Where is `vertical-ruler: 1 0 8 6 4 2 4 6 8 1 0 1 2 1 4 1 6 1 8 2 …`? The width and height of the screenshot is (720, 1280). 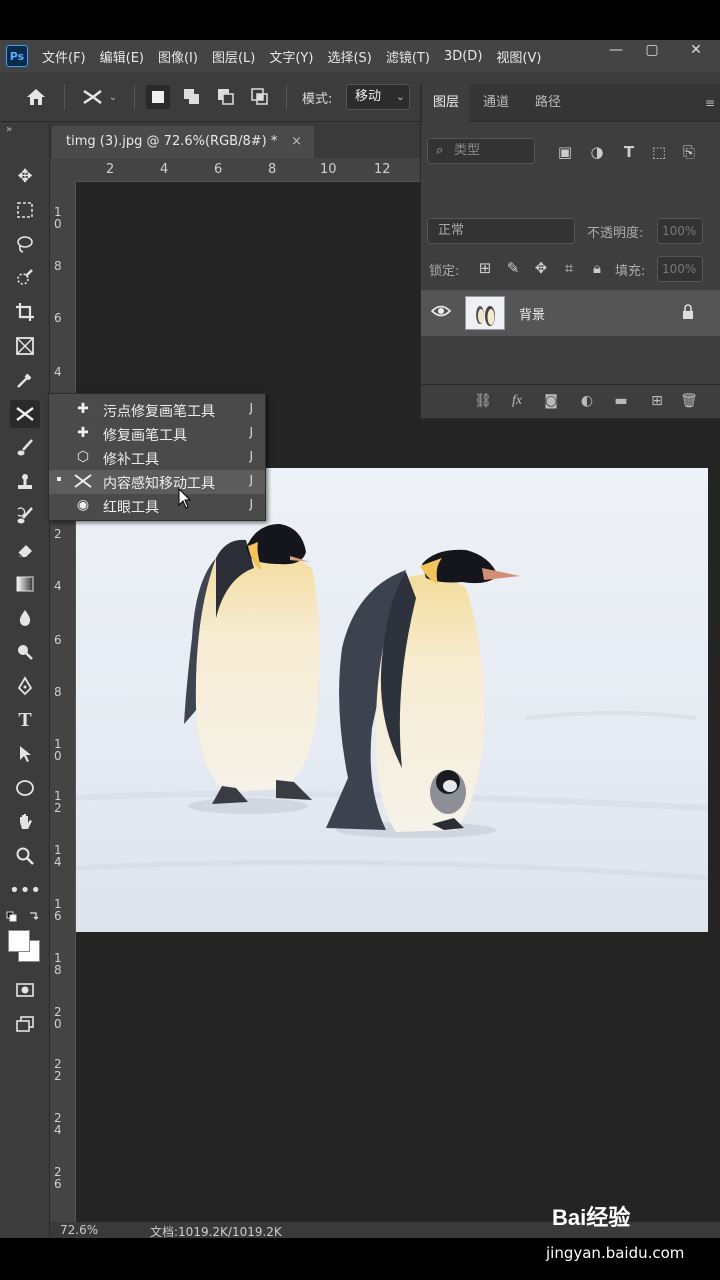
vertical-ruler: 1 0 8 6 4 2 4 6 8 1 0 1 2 1 4 1 6 1 8 2 … is located at coordinates (63, 710).